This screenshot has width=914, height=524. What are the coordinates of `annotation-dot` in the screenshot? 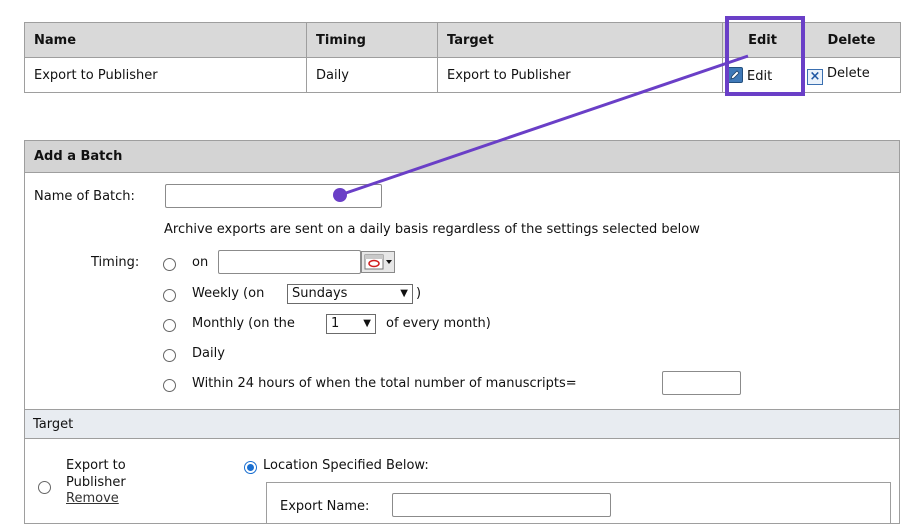 It's located at (340, 195).